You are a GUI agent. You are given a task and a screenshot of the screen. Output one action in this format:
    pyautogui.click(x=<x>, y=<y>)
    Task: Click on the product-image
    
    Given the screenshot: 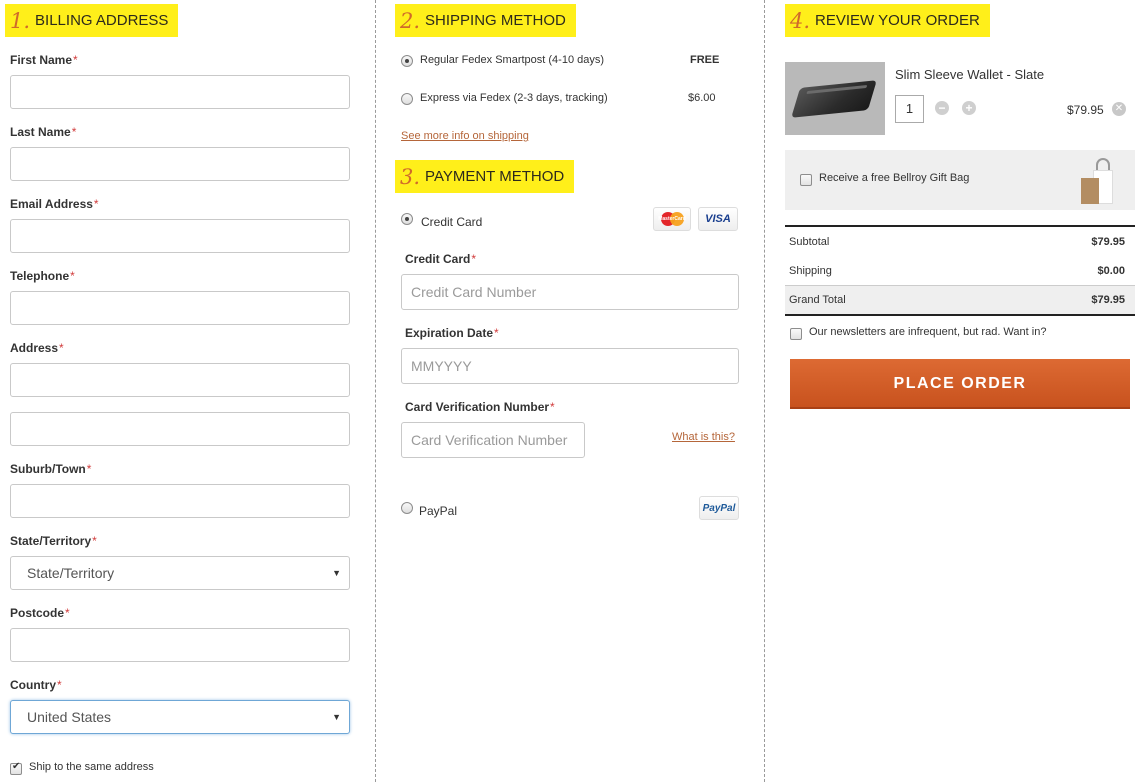 What is the action you would take?
    pyautogui.click(x=835, y=98)
    